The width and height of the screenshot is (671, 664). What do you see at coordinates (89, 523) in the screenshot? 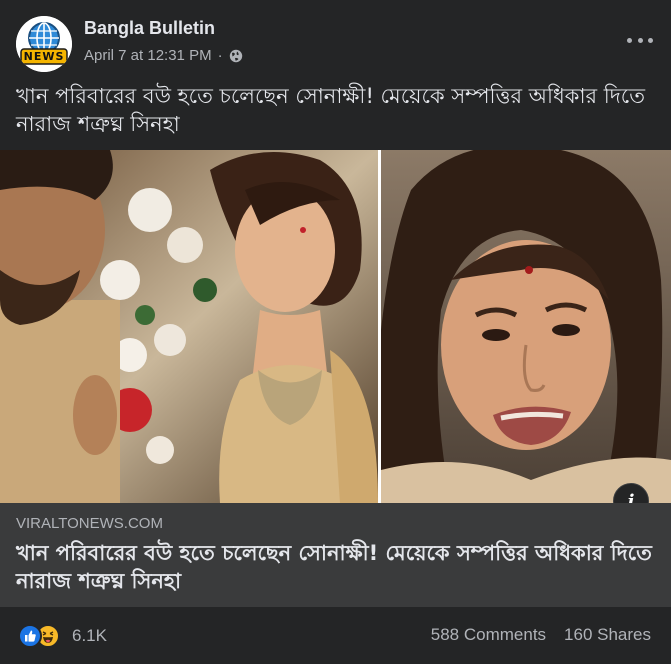
I see `link-domain: VIRALTONEWS.COM` at bounding box center [89, 523].